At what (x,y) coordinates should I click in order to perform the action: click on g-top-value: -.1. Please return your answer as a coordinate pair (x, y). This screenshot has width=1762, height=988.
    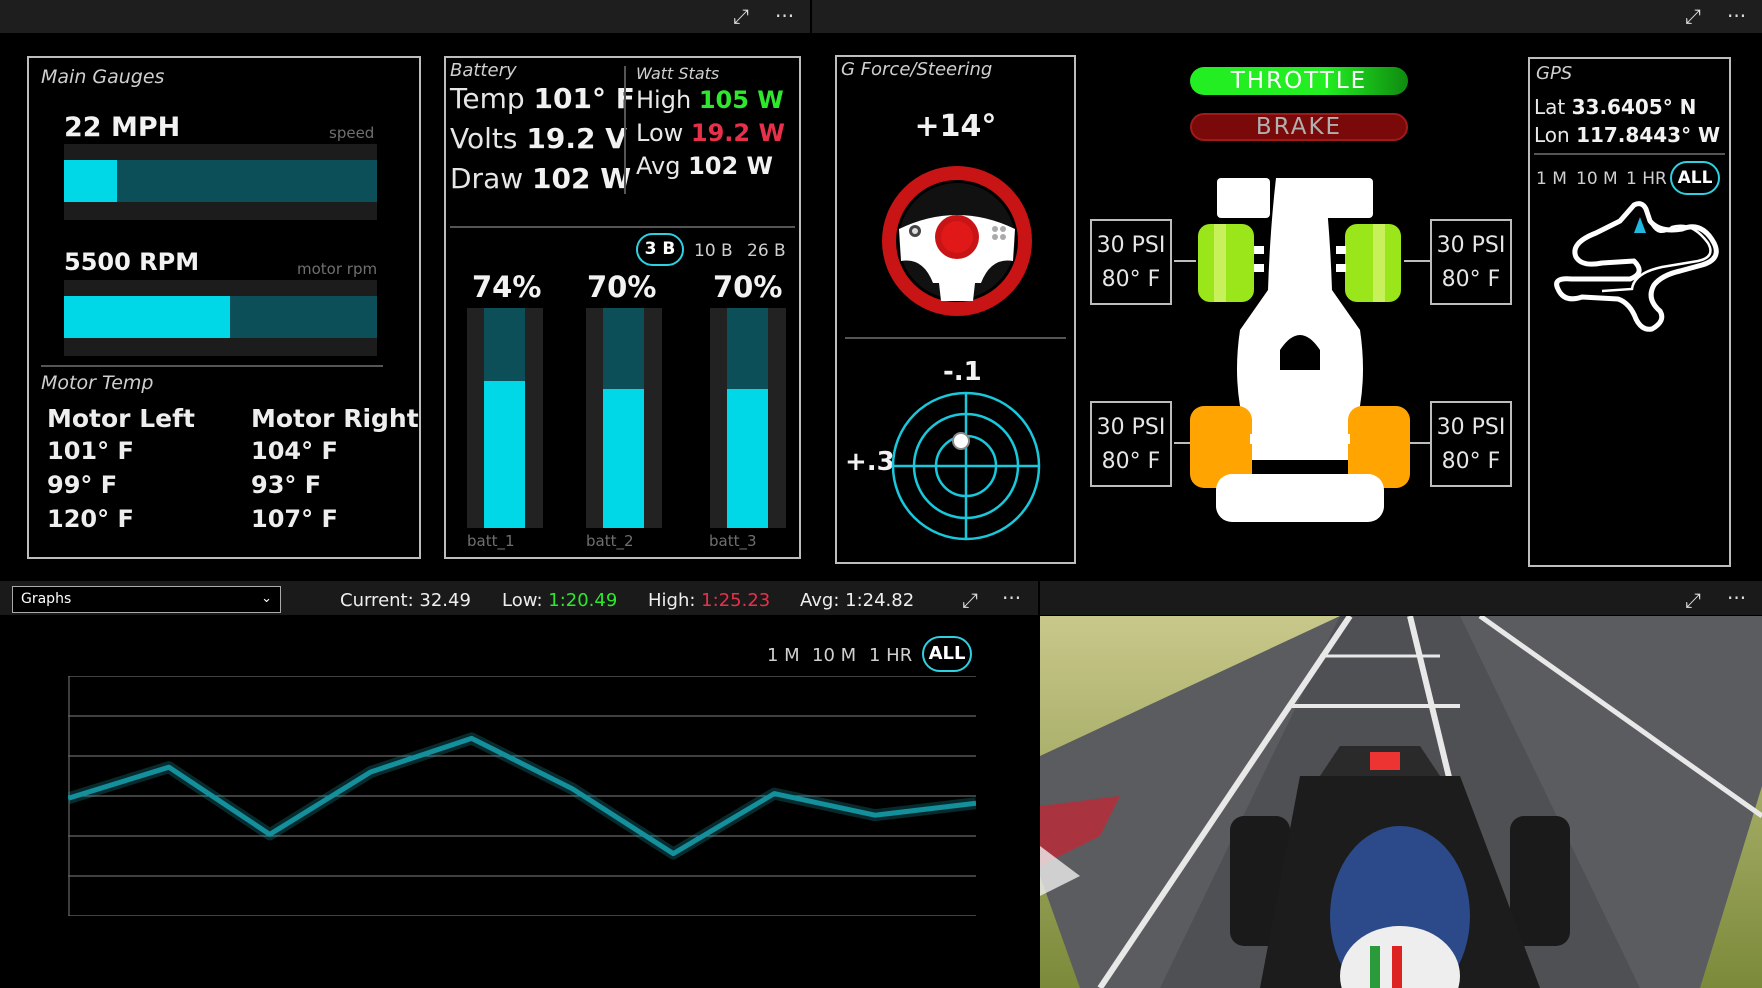
    Looking at the image, I should click on (962, 372).